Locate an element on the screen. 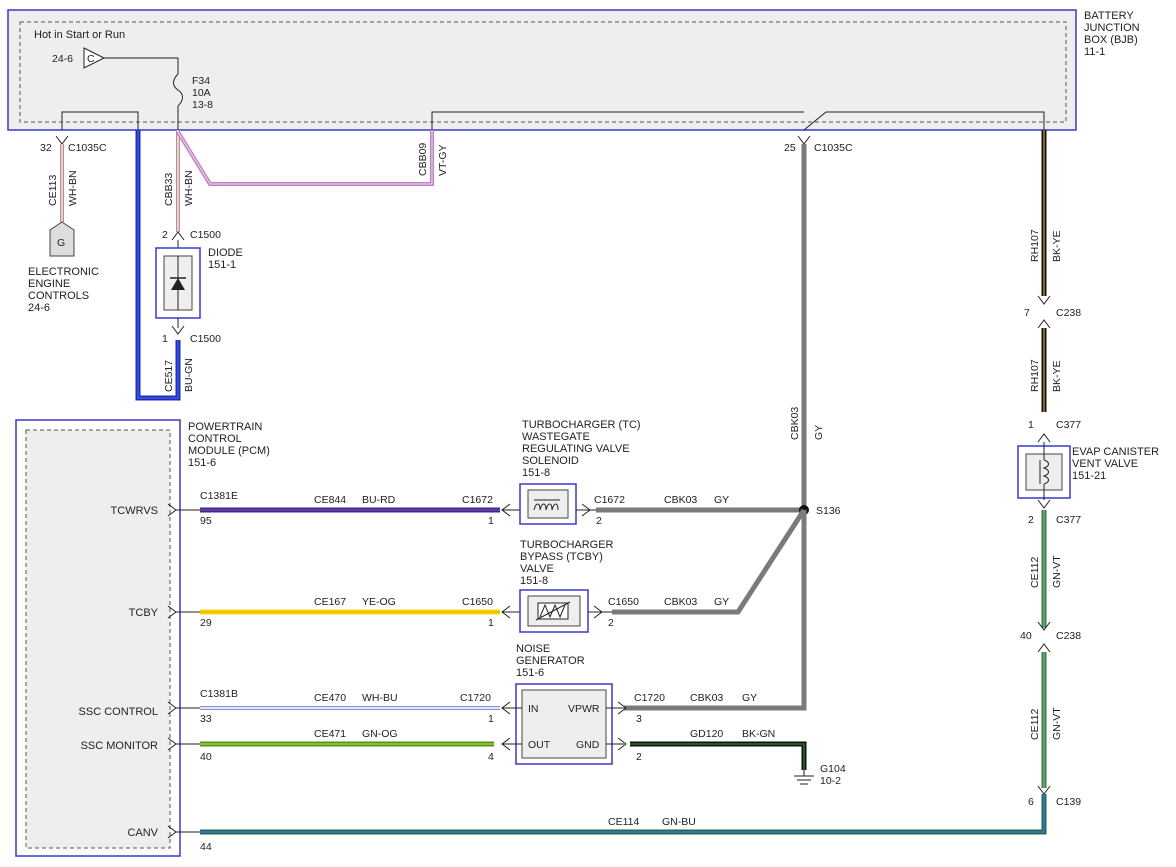 The width and height of the screenshot is (1176, 867). pcm-label-3: MODULE (PCM) is located at coordinates (229, 451).